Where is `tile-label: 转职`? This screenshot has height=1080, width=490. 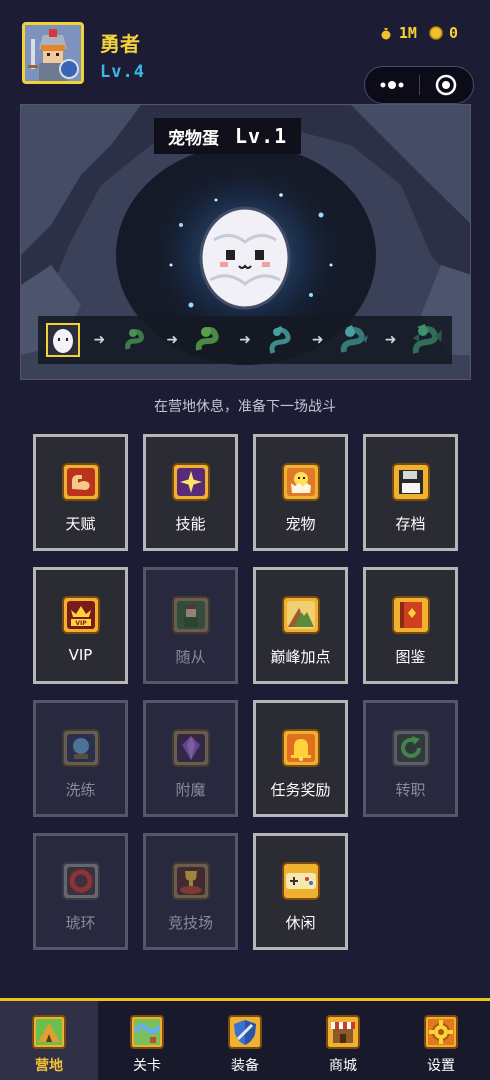
tile-label: 转职 is located at coordinates (410, 790).